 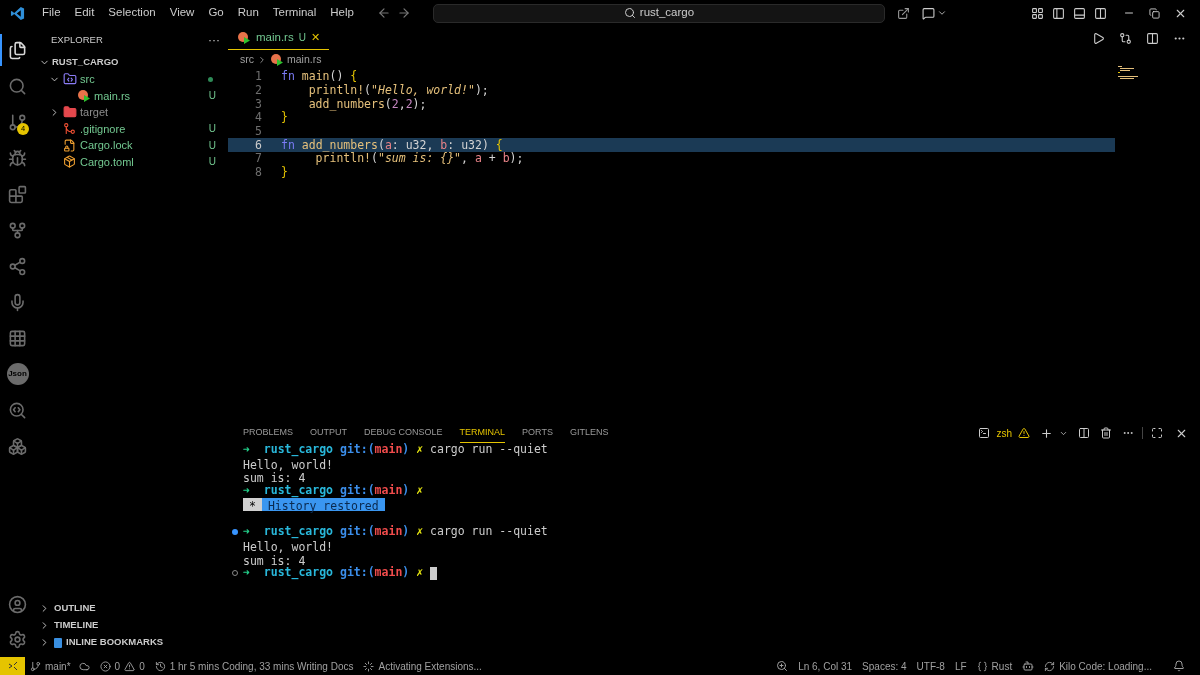 What do you see at coordinates (1154, 13) in the screenshot?
I see `restore-icon` at bounding box center [1154, 13].